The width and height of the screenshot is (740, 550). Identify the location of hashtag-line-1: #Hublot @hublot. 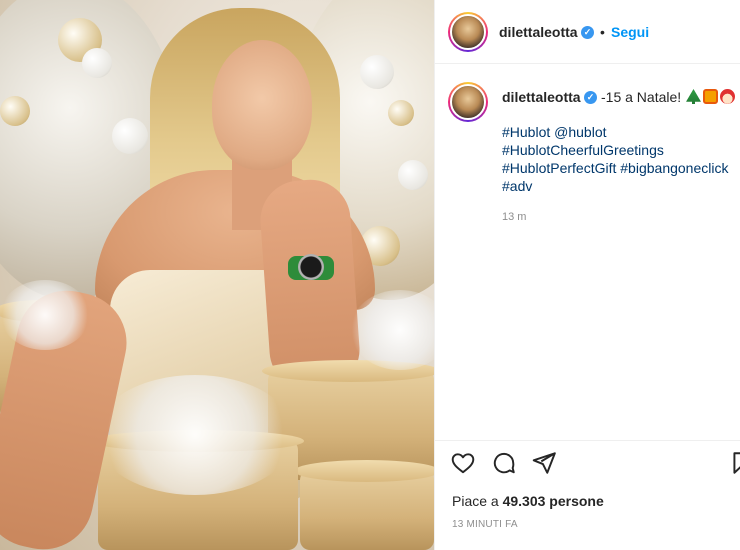
(554, 132).